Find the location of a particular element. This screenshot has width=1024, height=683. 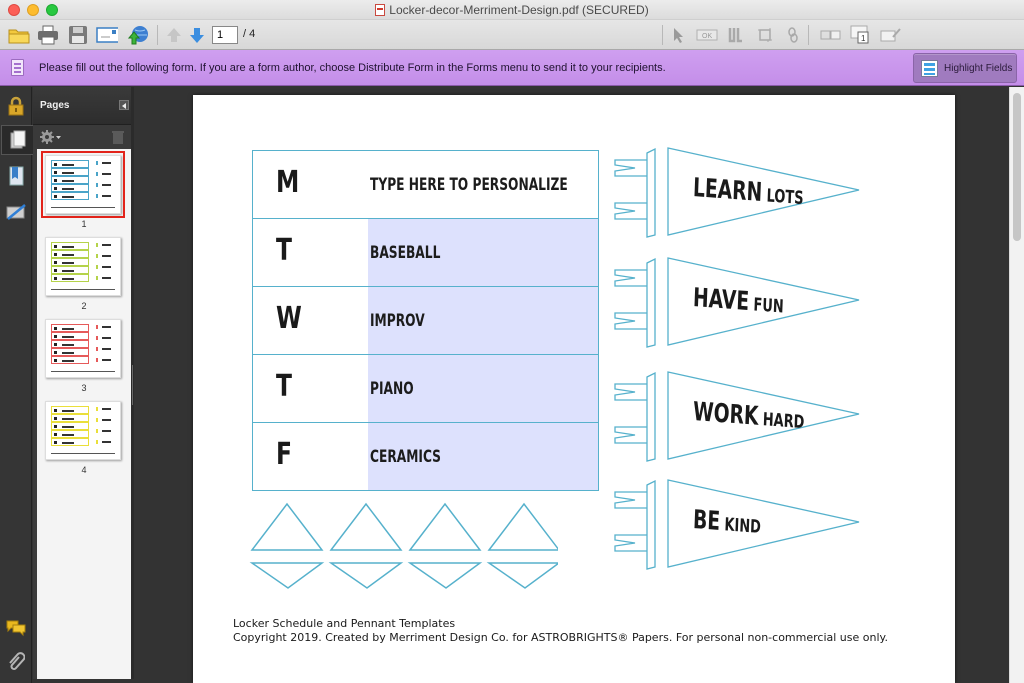

security-button is located at coordinates (16, 106).